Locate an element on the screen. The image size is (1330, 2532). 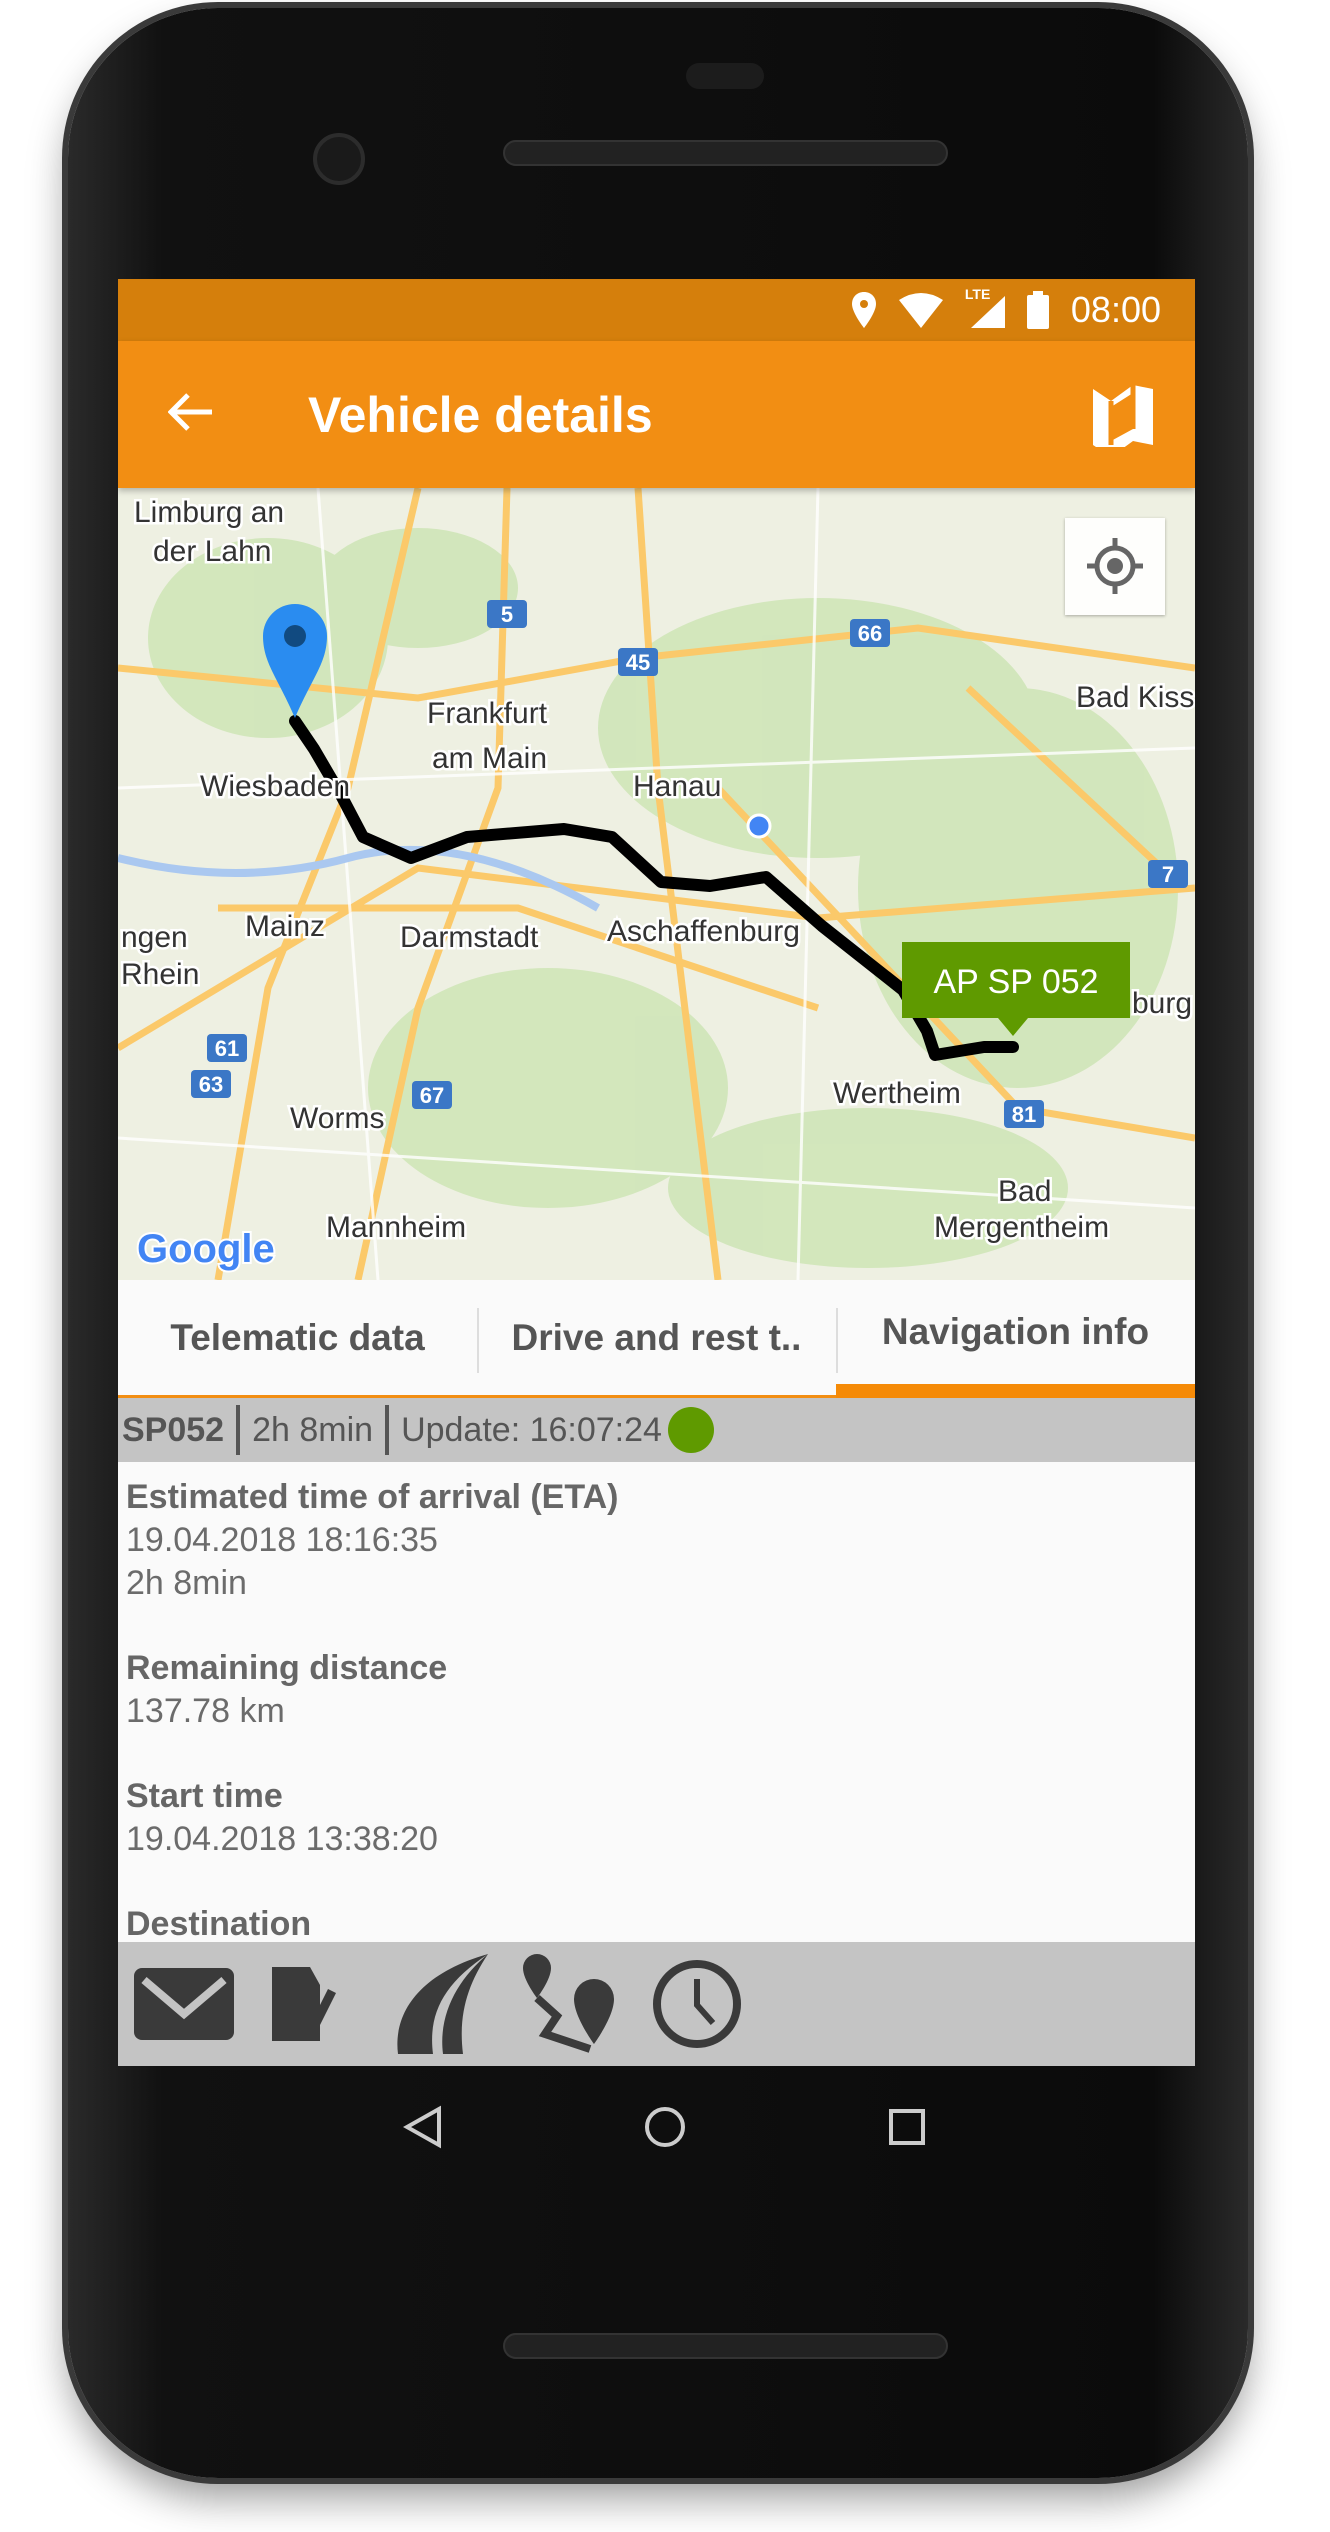
map-label: Mainz is located at coordinates (285, 926).